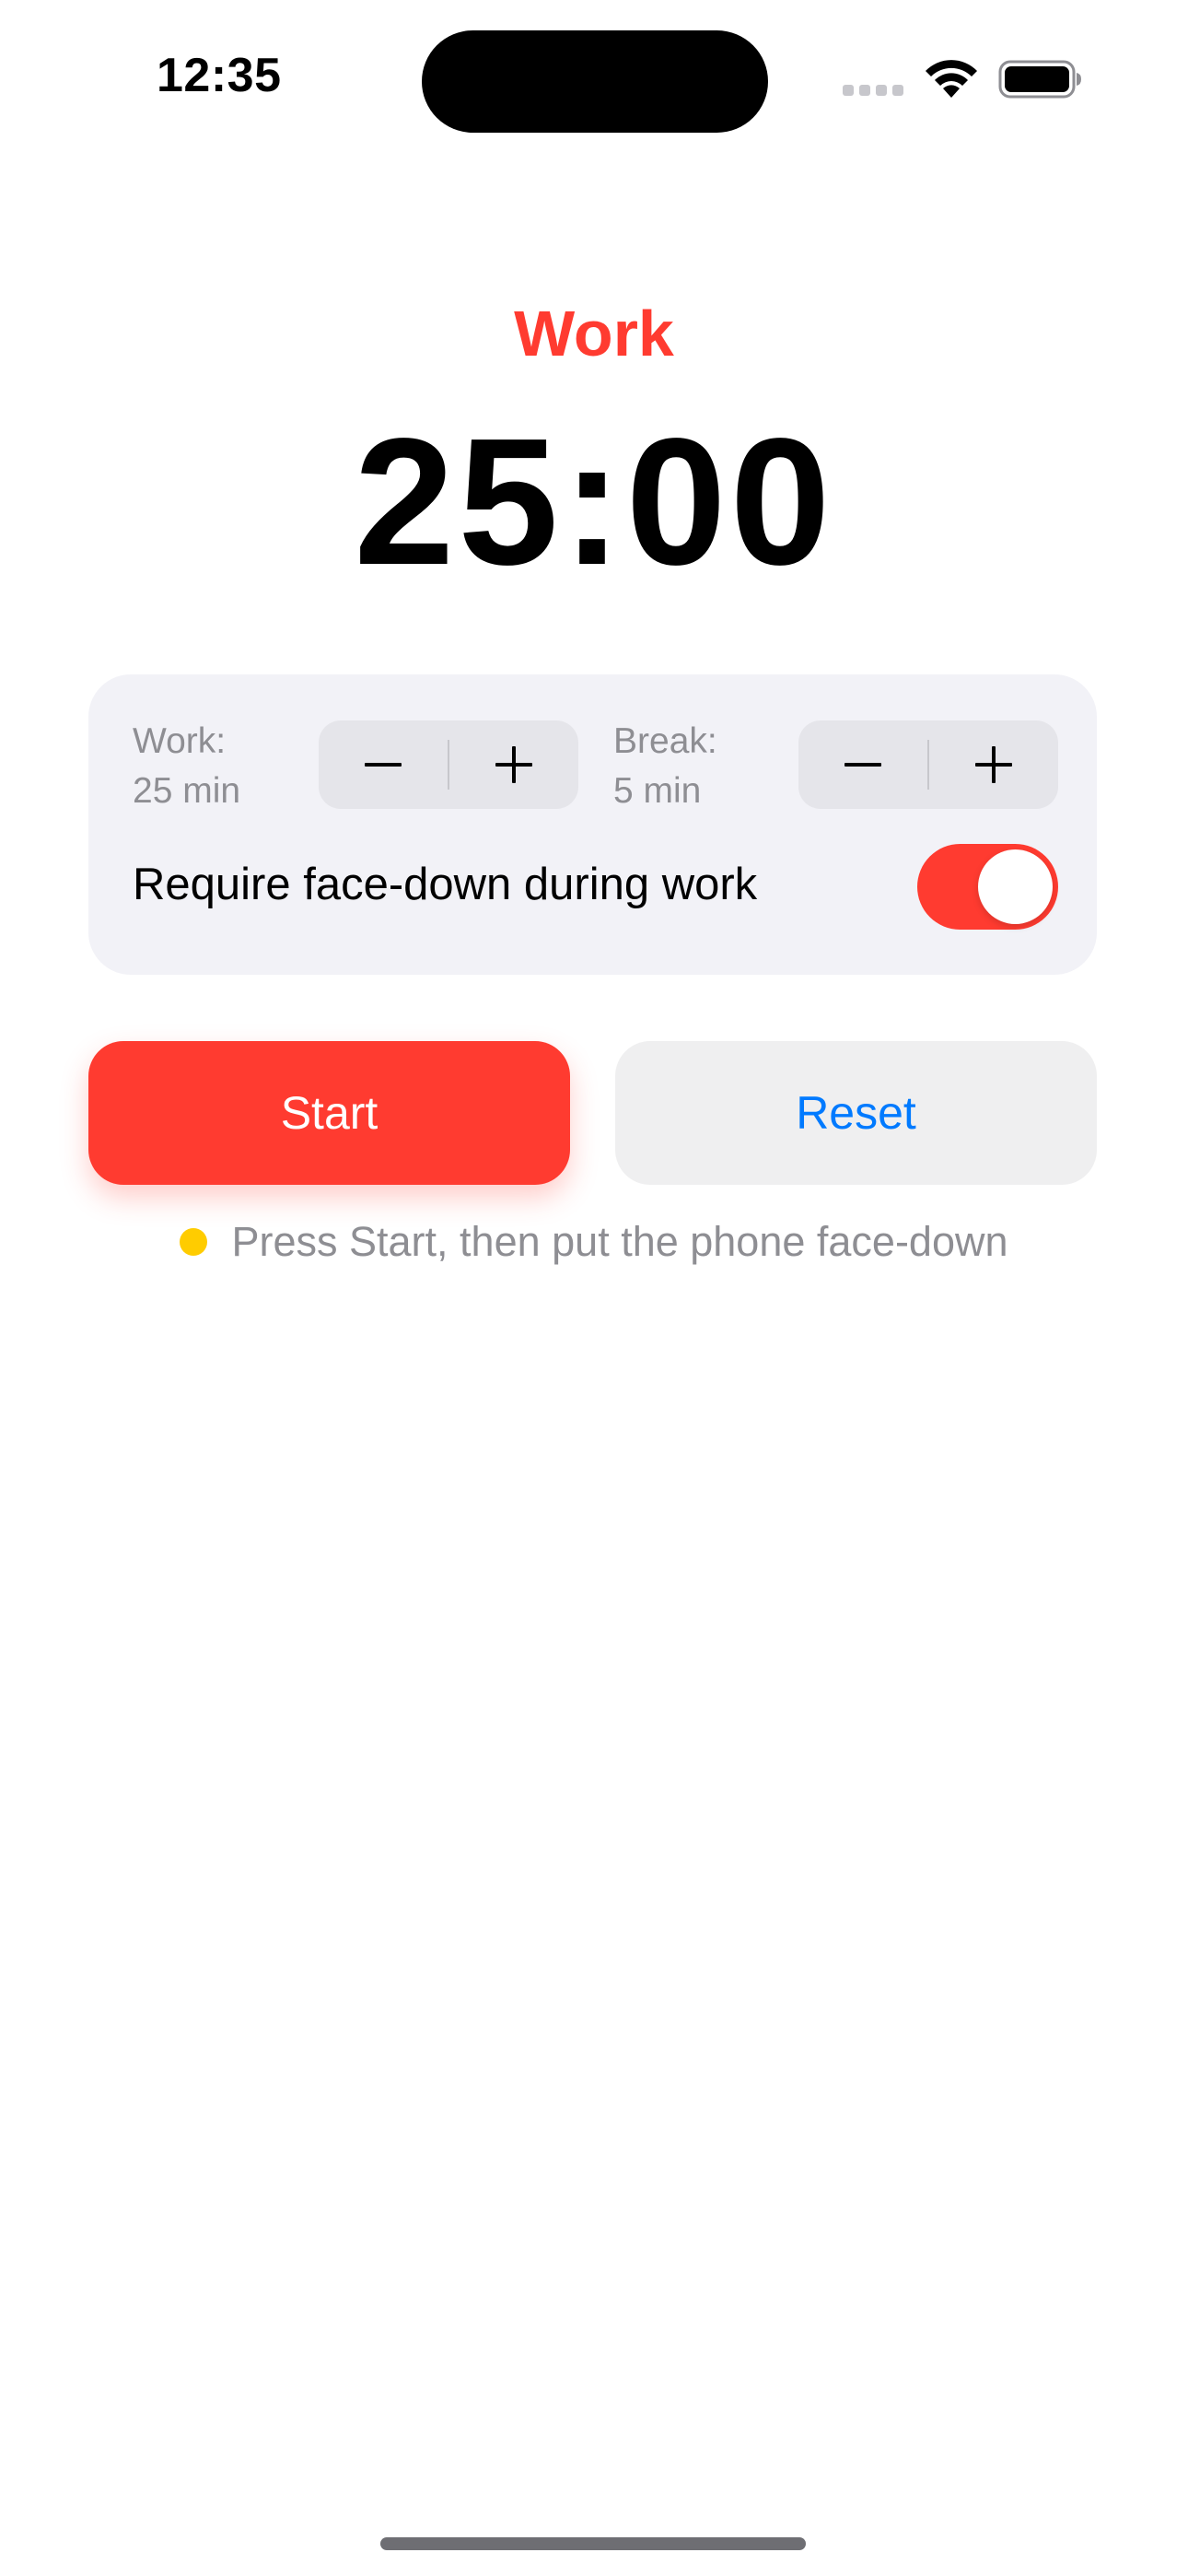 The image size is (1188, 2576). What do you see at coordinates (873, 90) in the screenshot?
I see `cellular-signal-icon` at bounding box center [873, 90].